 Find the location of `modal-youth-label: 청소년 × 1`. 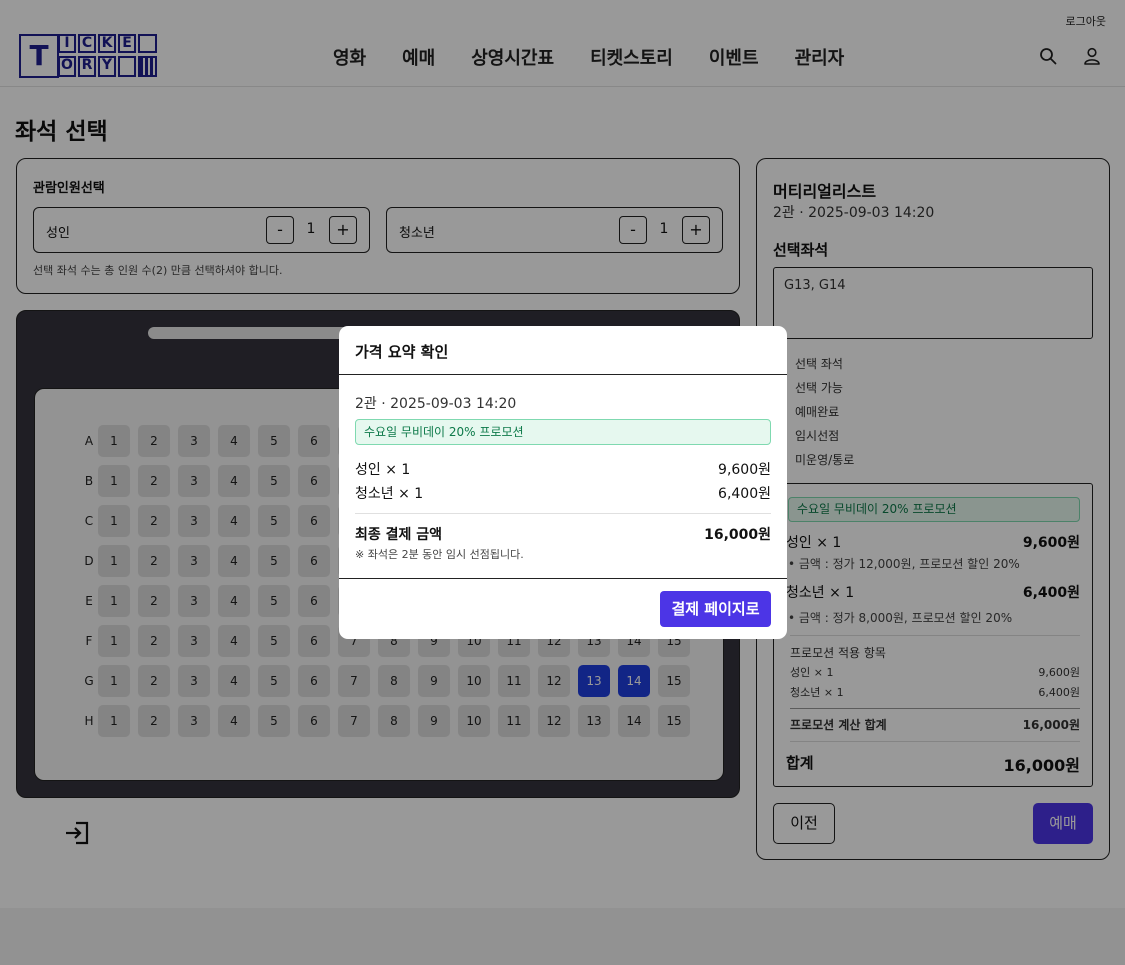

modal-youth-label: 청소년 × 1 is located at coordinates (389, 494).